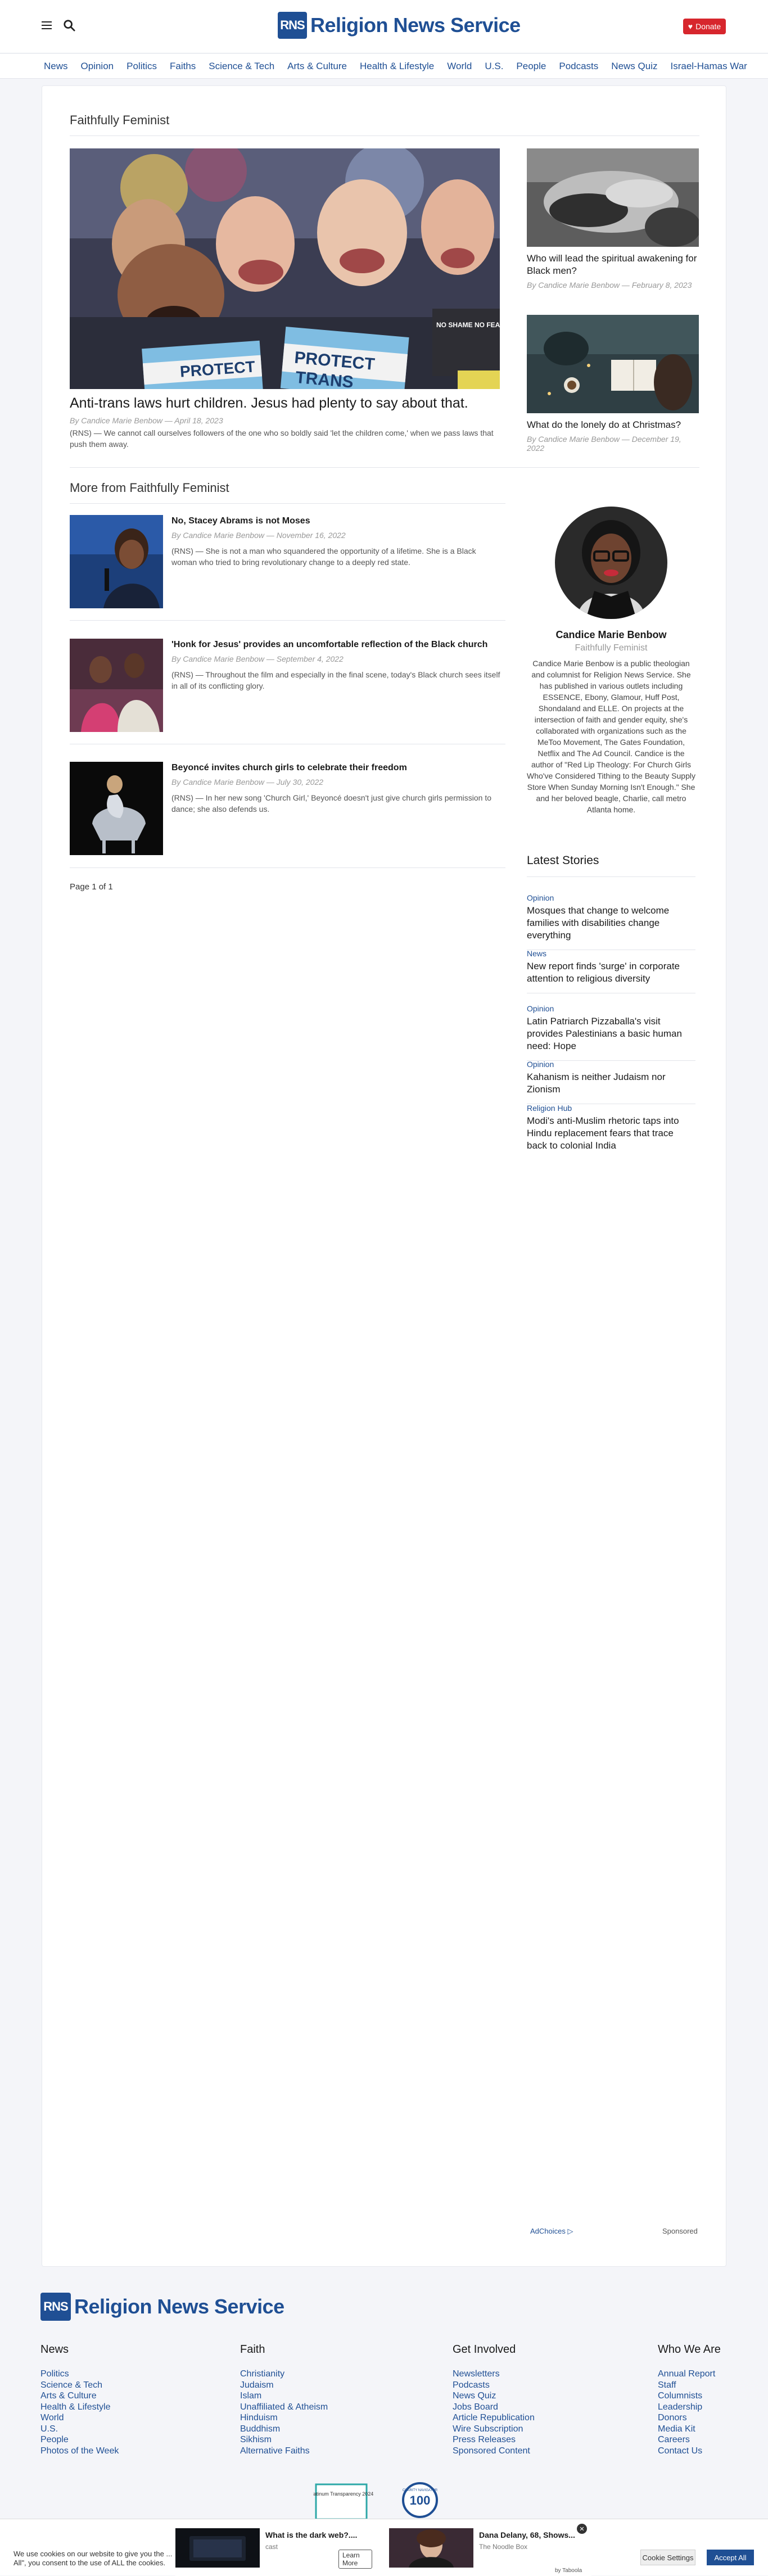 The height and width of the screenshot is (2576, 768). I want to click on footer-link: Sponsored Content, so click(494, 2451).